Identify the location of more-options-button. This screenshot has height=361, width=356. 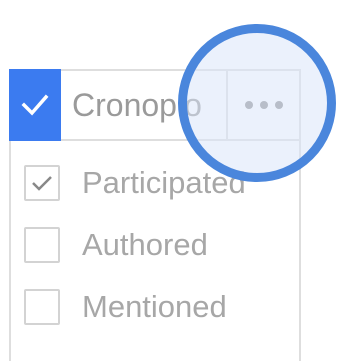
(263, 105).